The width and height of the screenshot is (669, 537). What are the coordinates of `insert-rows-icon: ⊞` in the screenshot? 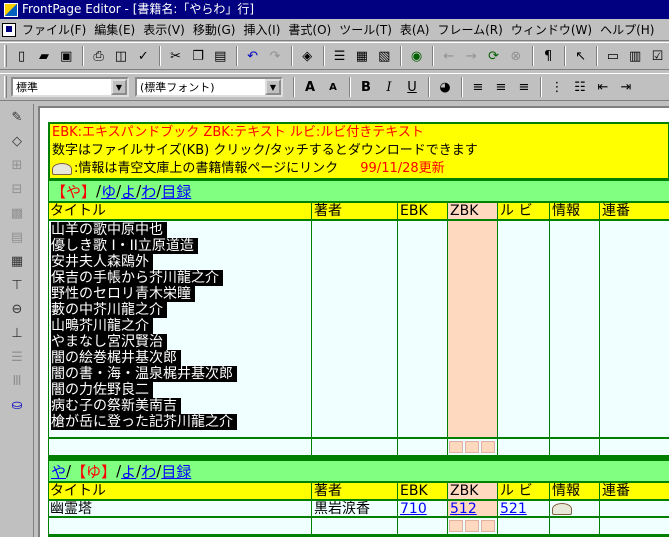 It's located at (17, 165).